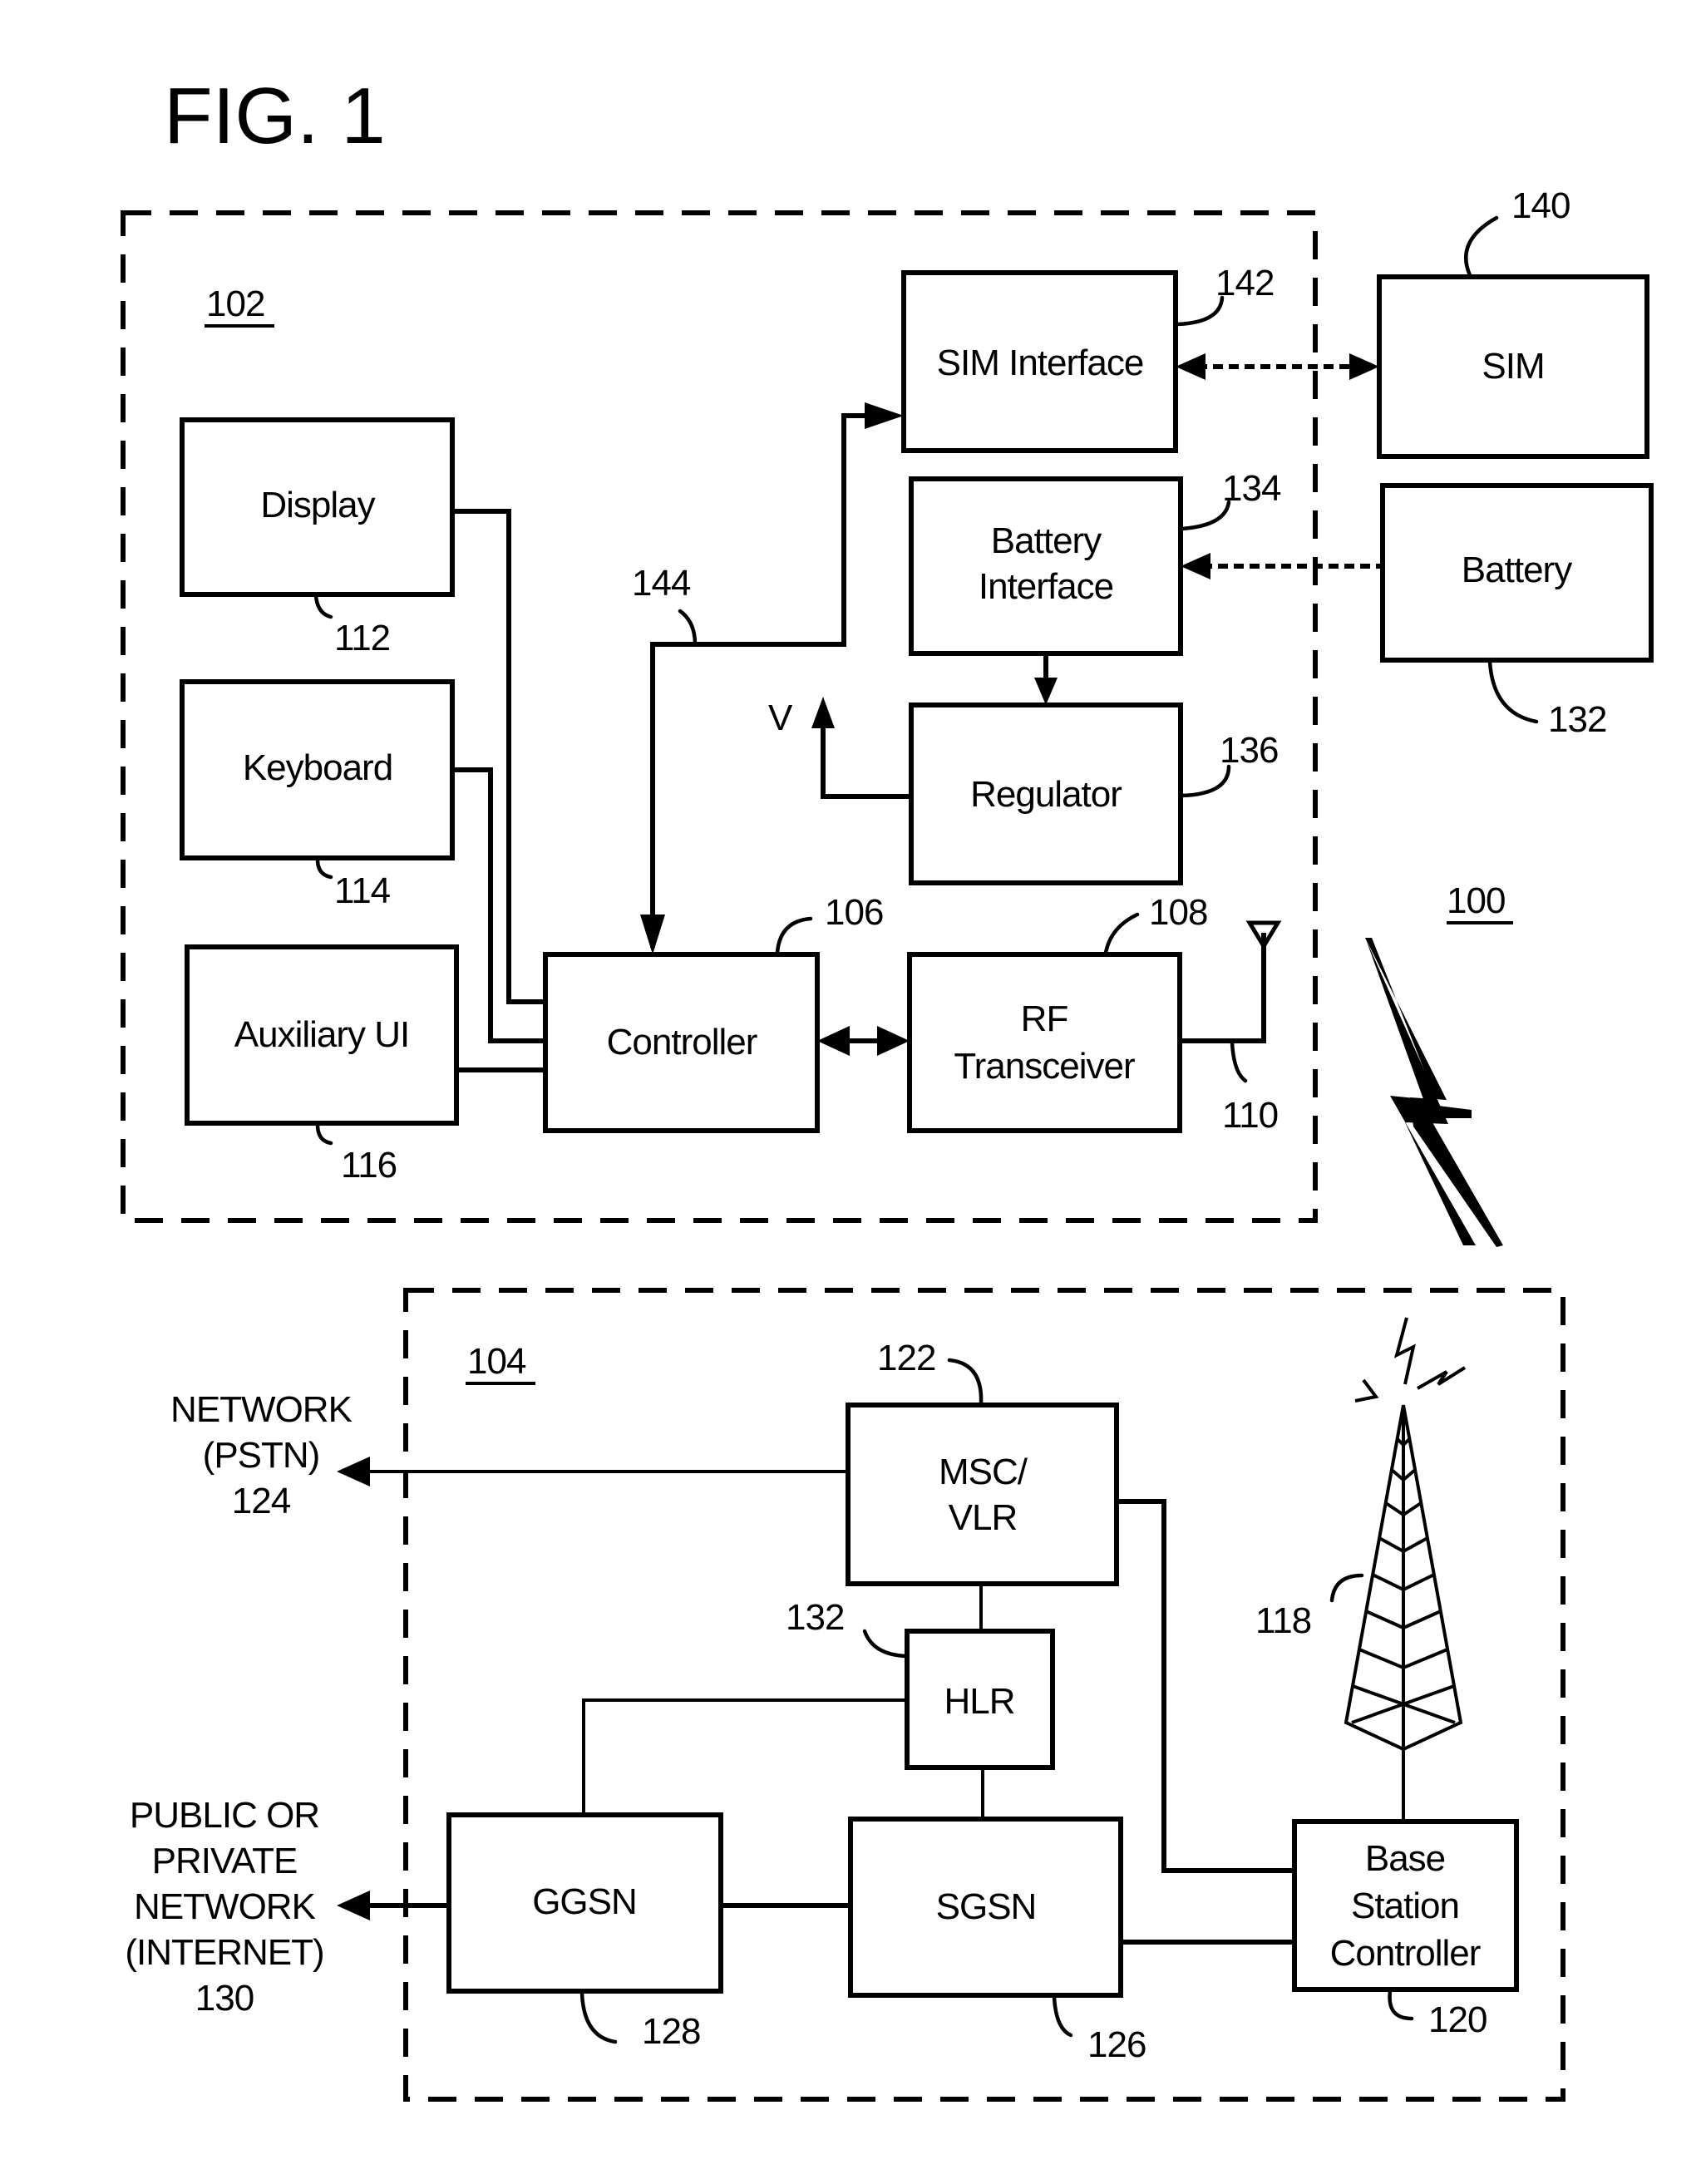 This screenshot has height=2184, width=1706. I want to click on display-block: Display, so click(317, 507).